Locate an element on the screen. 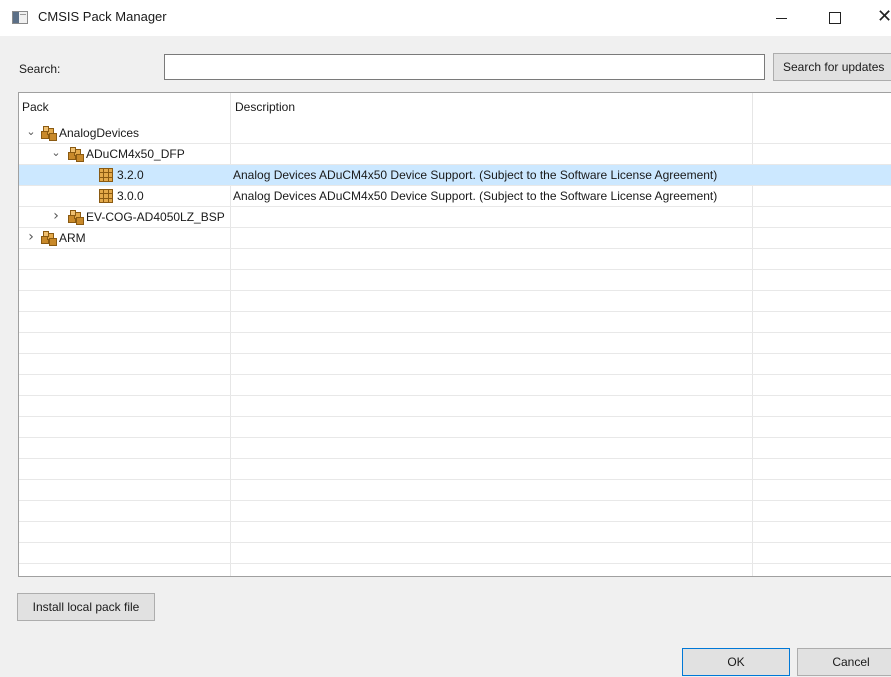  app-icon is located at coordinates (20, 17).